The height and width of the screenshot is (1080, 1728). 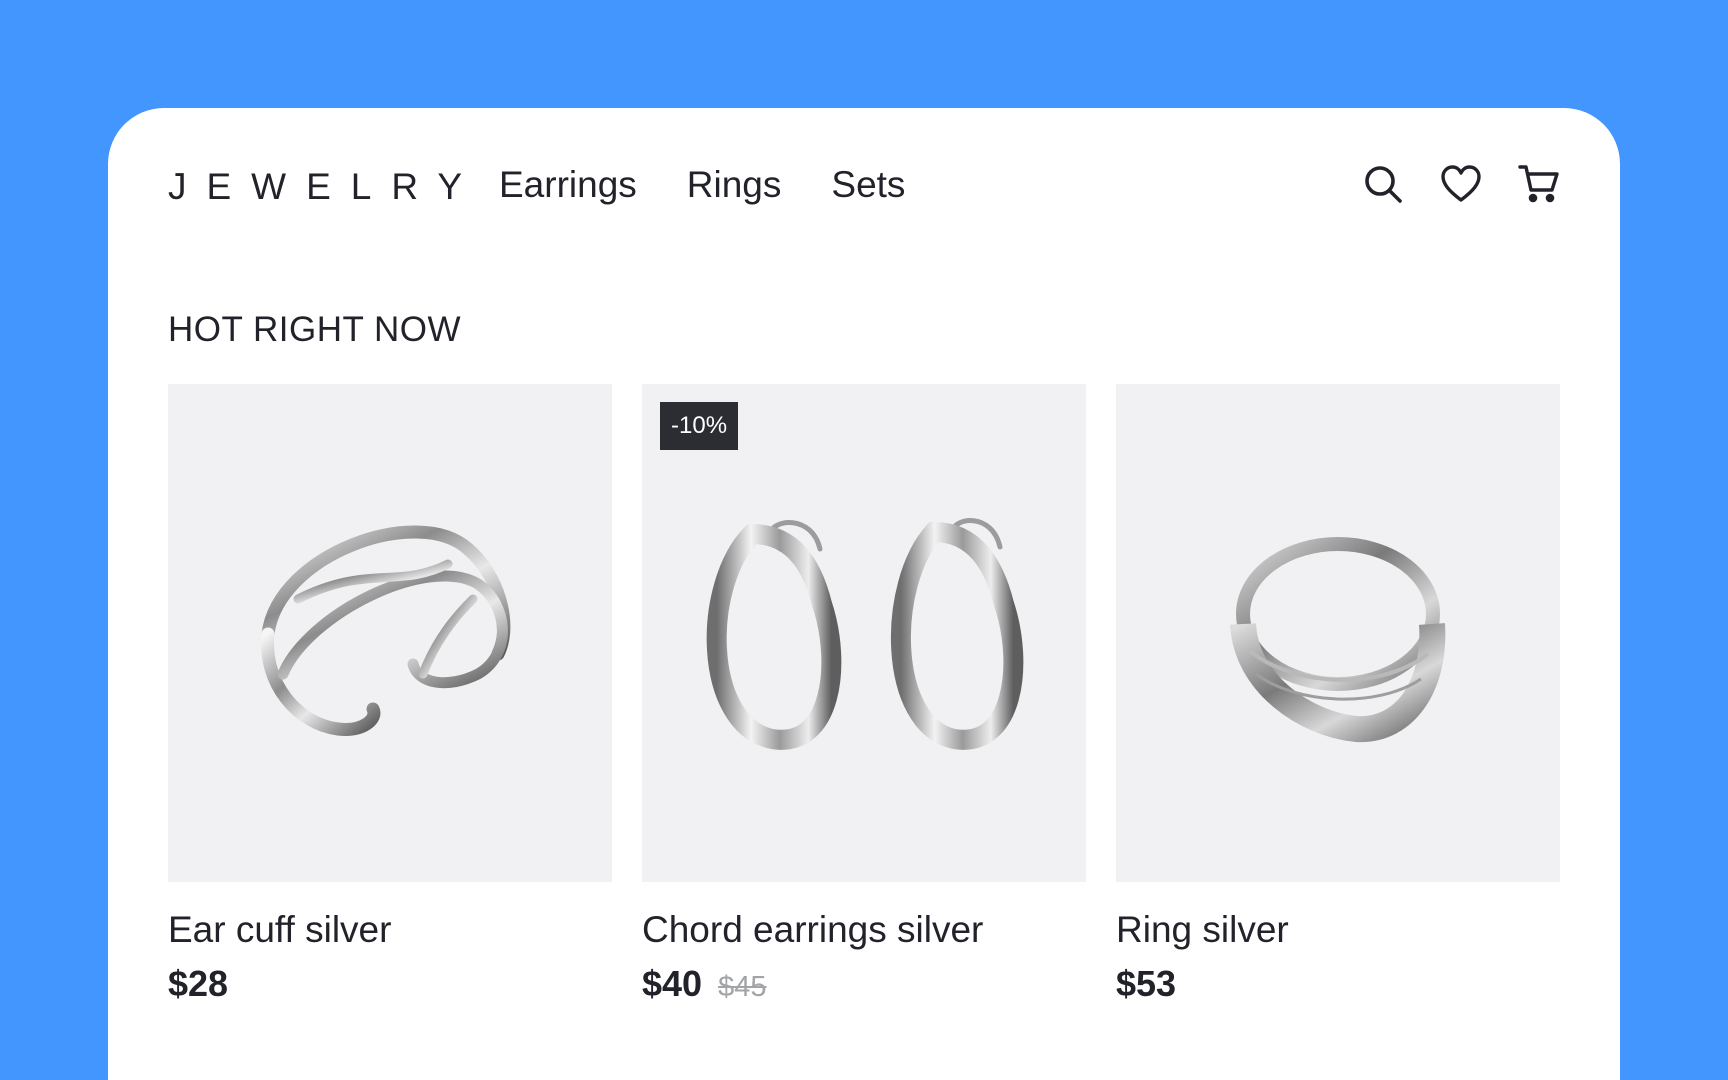 I want to click on product-card: Ring silver $53, so click(x=1338, y=694).